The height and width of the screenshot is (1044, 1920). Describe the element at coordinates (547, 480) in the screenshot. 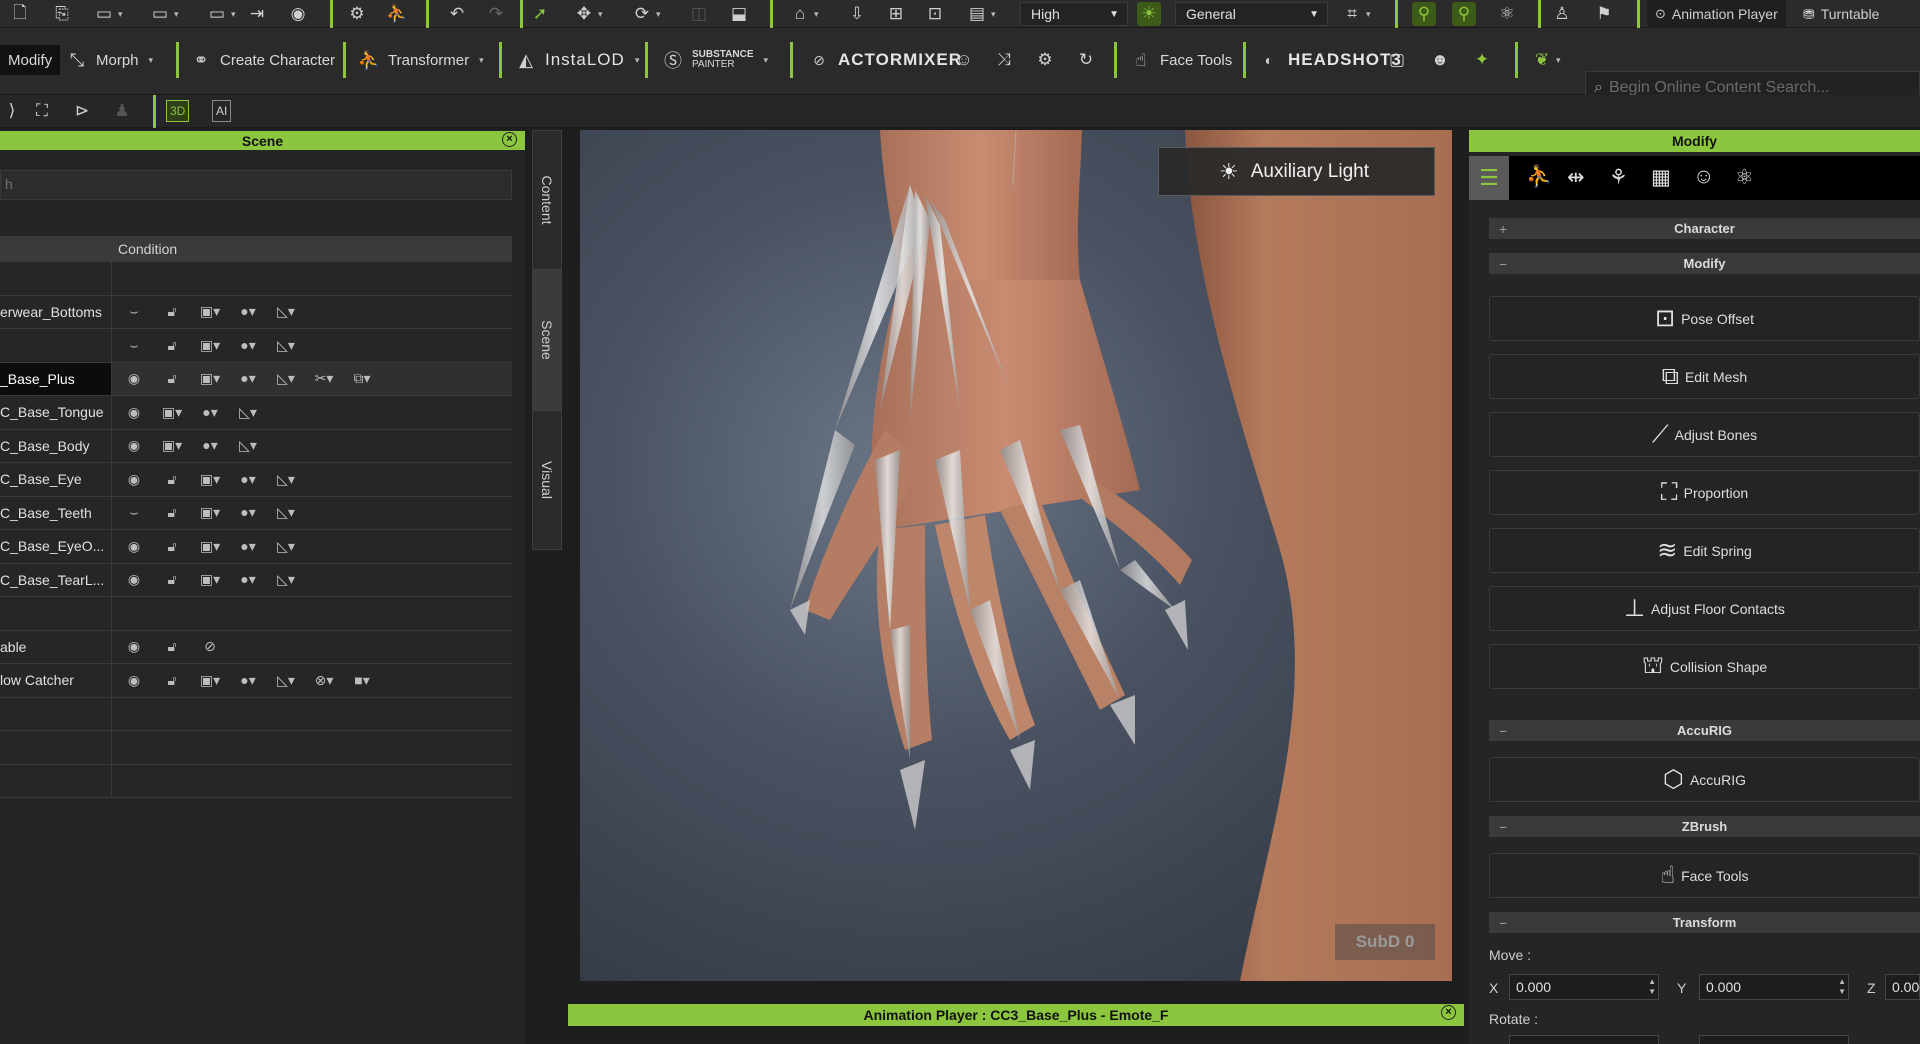

I see `tab-visual: Visual` at that location.